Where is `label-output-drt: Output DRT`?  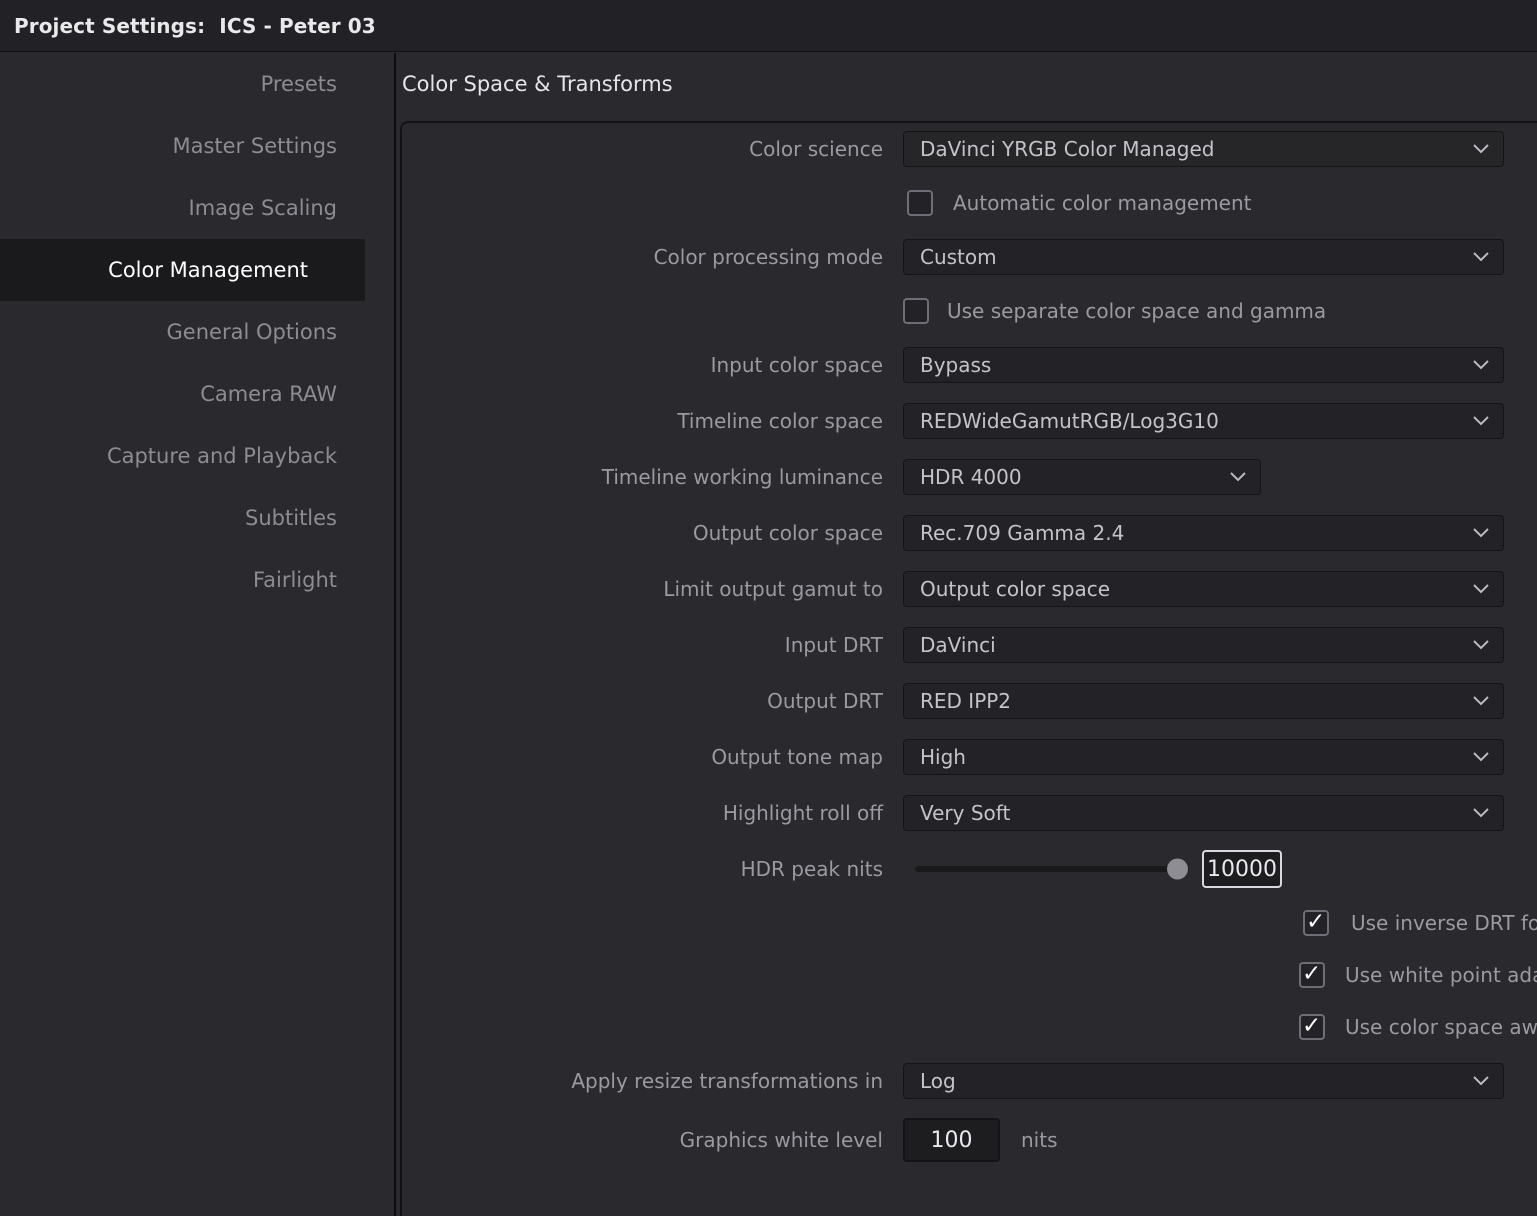
label-output-drt: Output DRT is located at coordinates (825, 701).